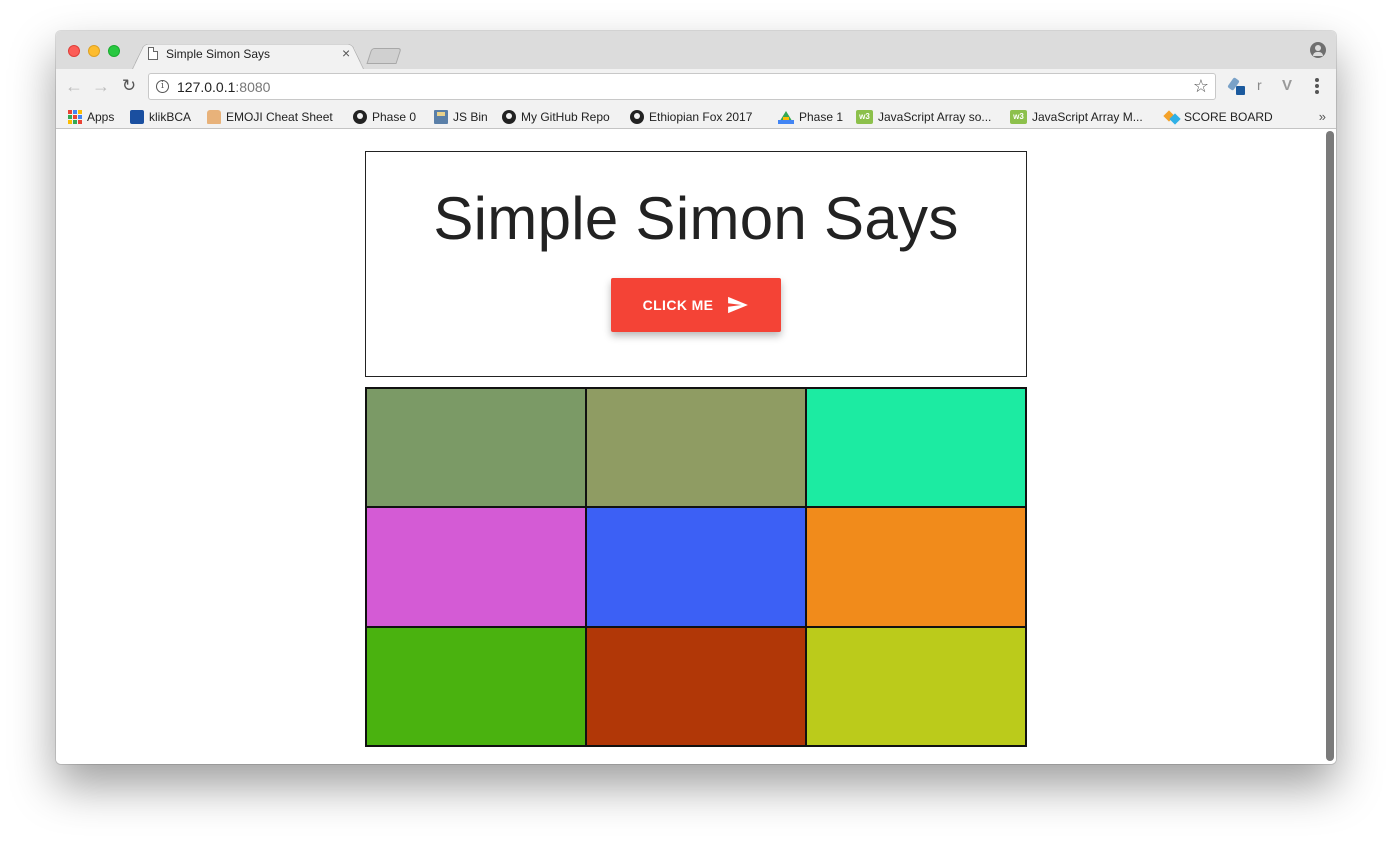  Describe the element at coordinates (384, 56) in the screenshot. I see `new-tab-button` at that location.